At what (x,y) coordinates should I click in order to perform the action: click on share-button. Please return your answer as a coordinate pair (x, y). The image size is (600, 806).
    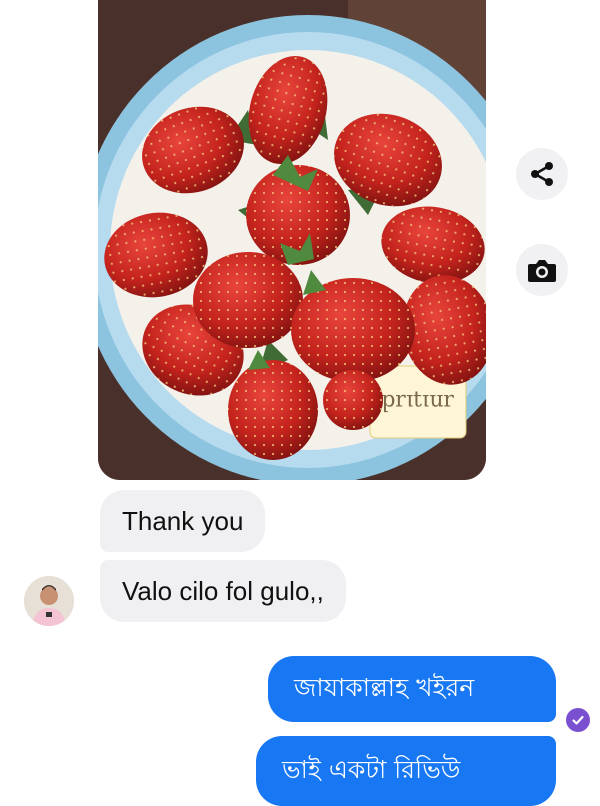
    Looking at the image, I should click on (542, 174).